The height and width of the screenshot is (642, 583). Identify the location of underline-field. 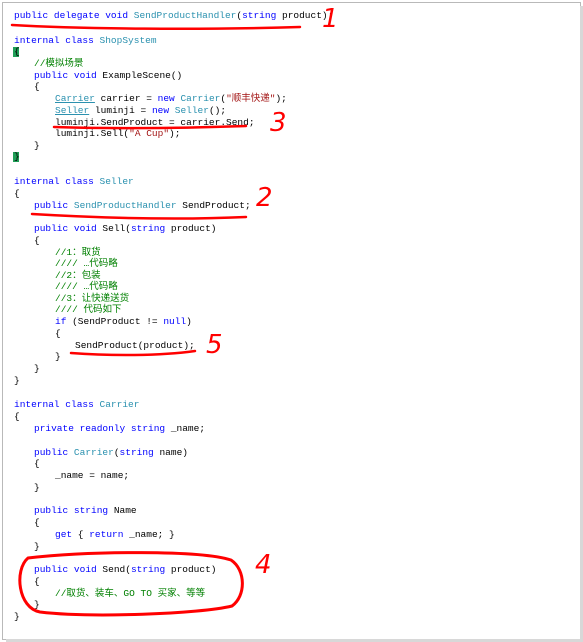
(139, 216).